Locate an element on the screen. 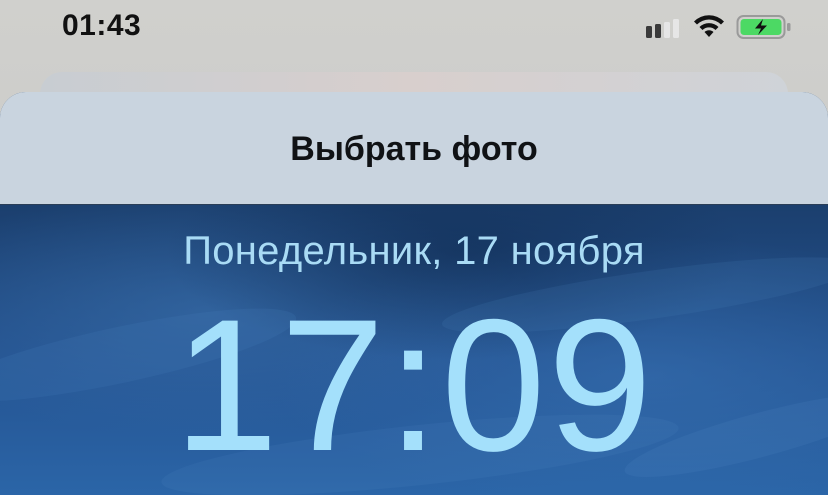  status-icons is located at coordinates (721, 27).